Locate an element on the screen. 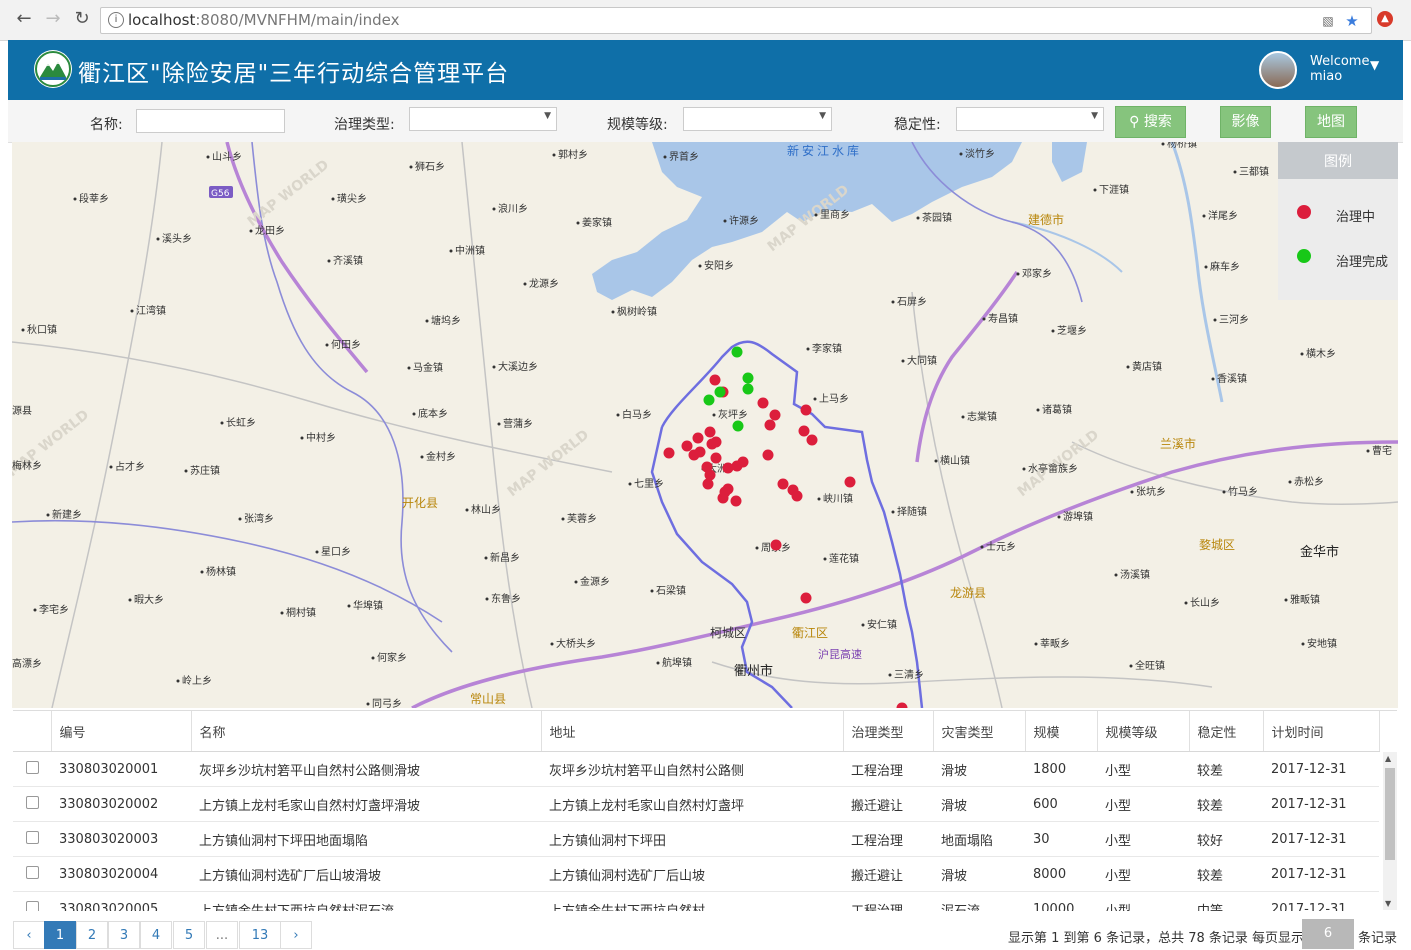  welcome-text: Welcome is located at coordinates (1340, 61).